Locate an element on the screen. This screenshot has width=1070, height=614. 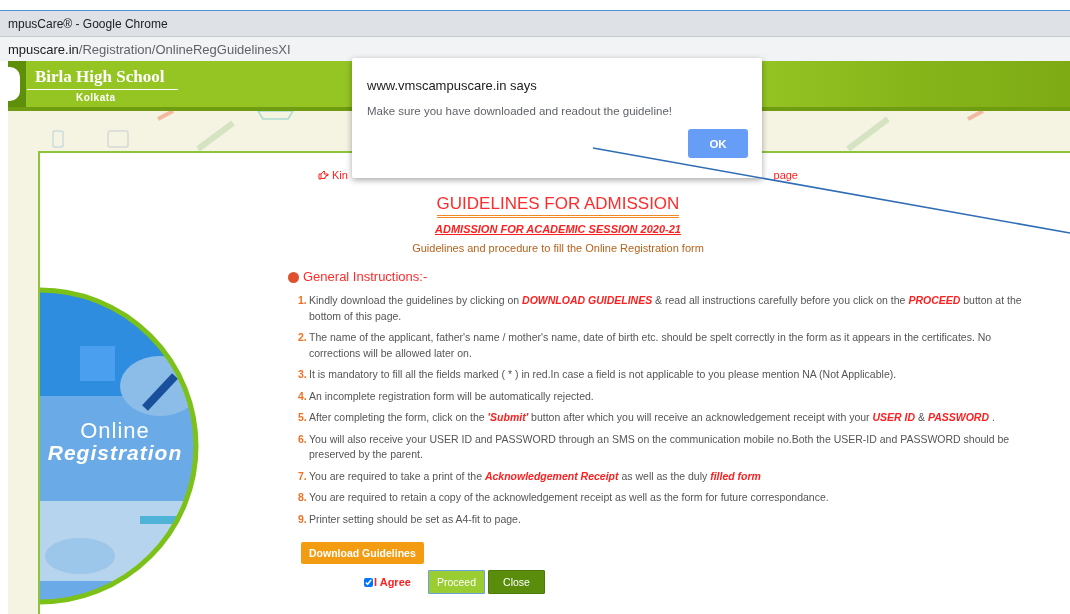
instruction-text: You will also receive your USER ID and PASSWORD through an SMS on the communication mobile no.Both the USER-ID and PASSWORD should be preserved by the parent. is located at coordinates (660, 446).